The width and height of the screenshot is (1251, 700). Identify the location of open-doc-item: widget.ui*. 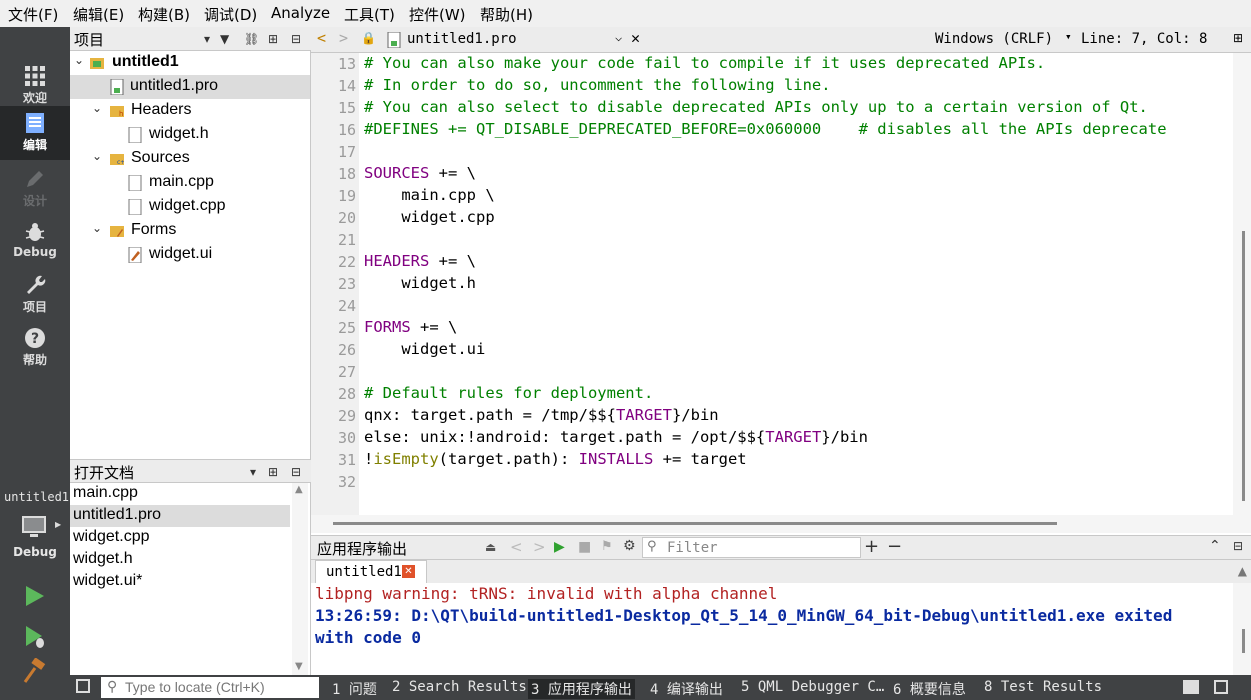
(180, 582).